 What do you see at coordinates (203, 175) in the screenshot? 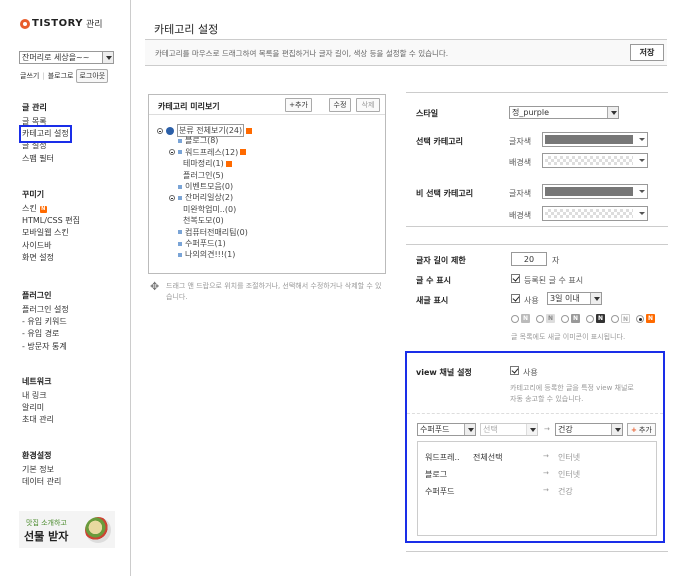
I see `tree-node: 플러그인(5)` at bounding box center [203, 175].